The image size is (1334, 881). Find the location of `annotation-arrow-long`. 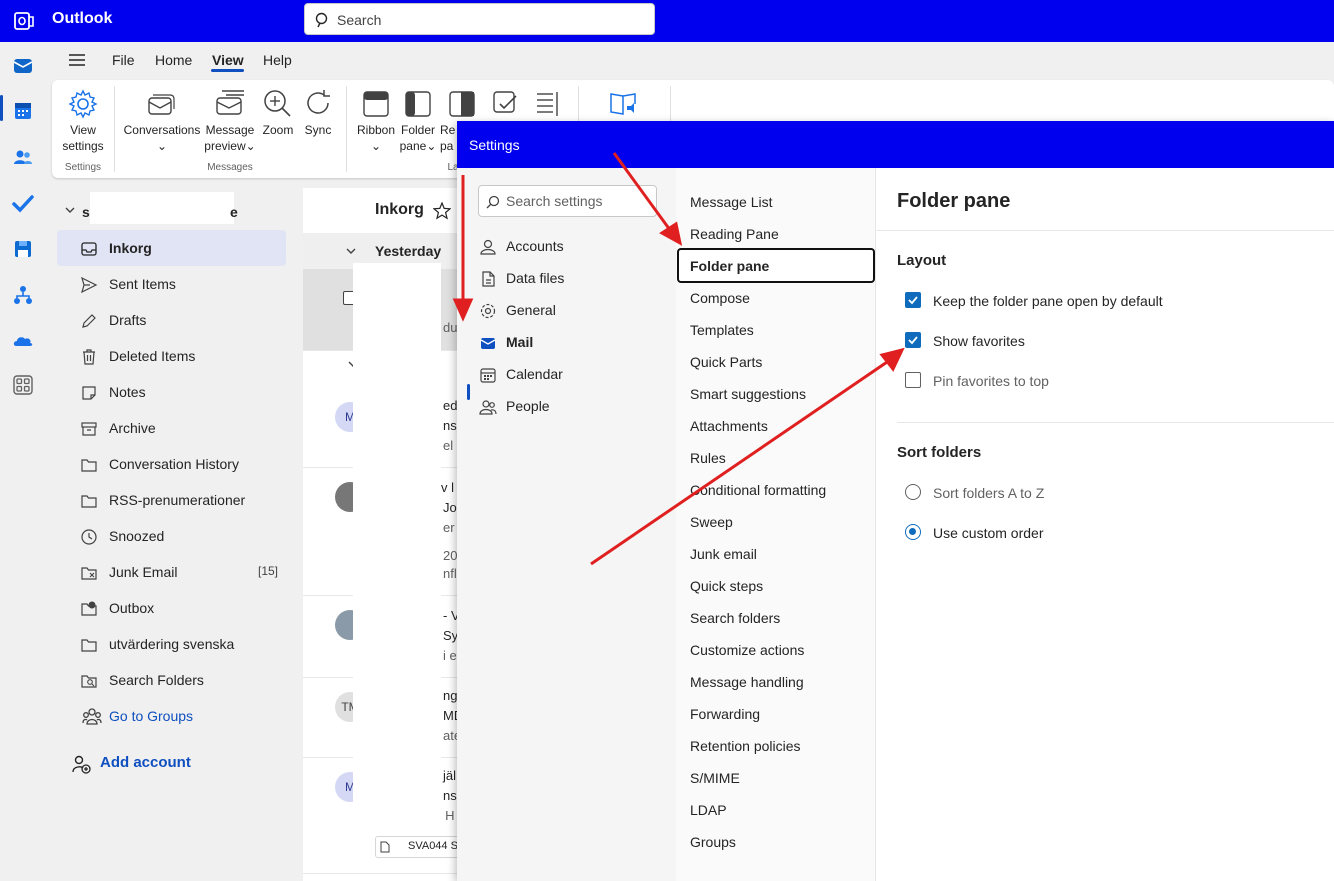

annotation-arrow-long is located at coordinates (740, 462).